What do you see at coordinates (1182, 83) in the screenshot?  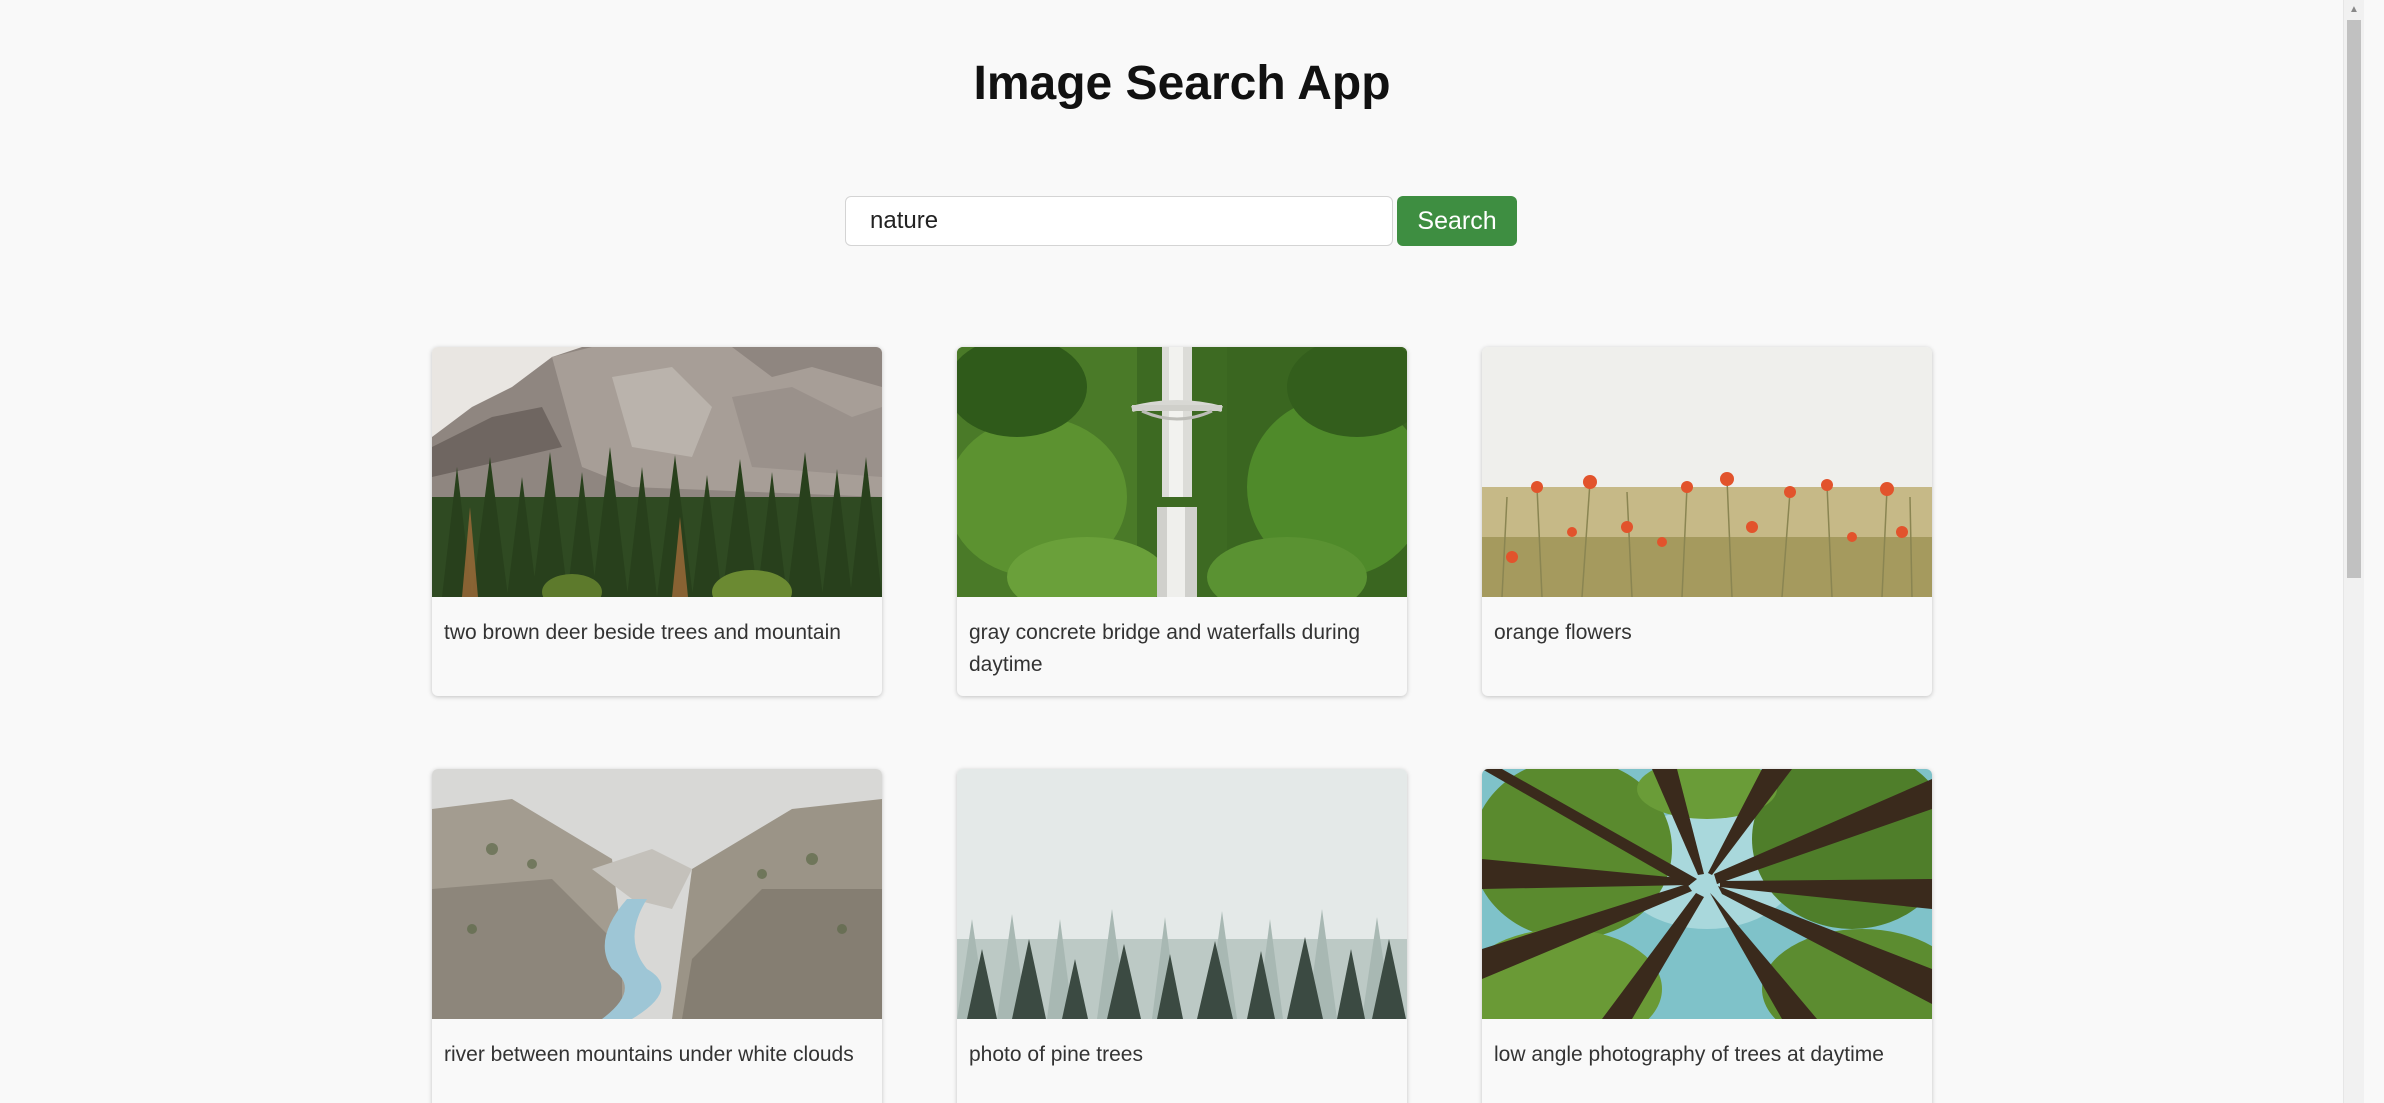 I see `page-title: Image Search App` at bounding box center [1182, 83].